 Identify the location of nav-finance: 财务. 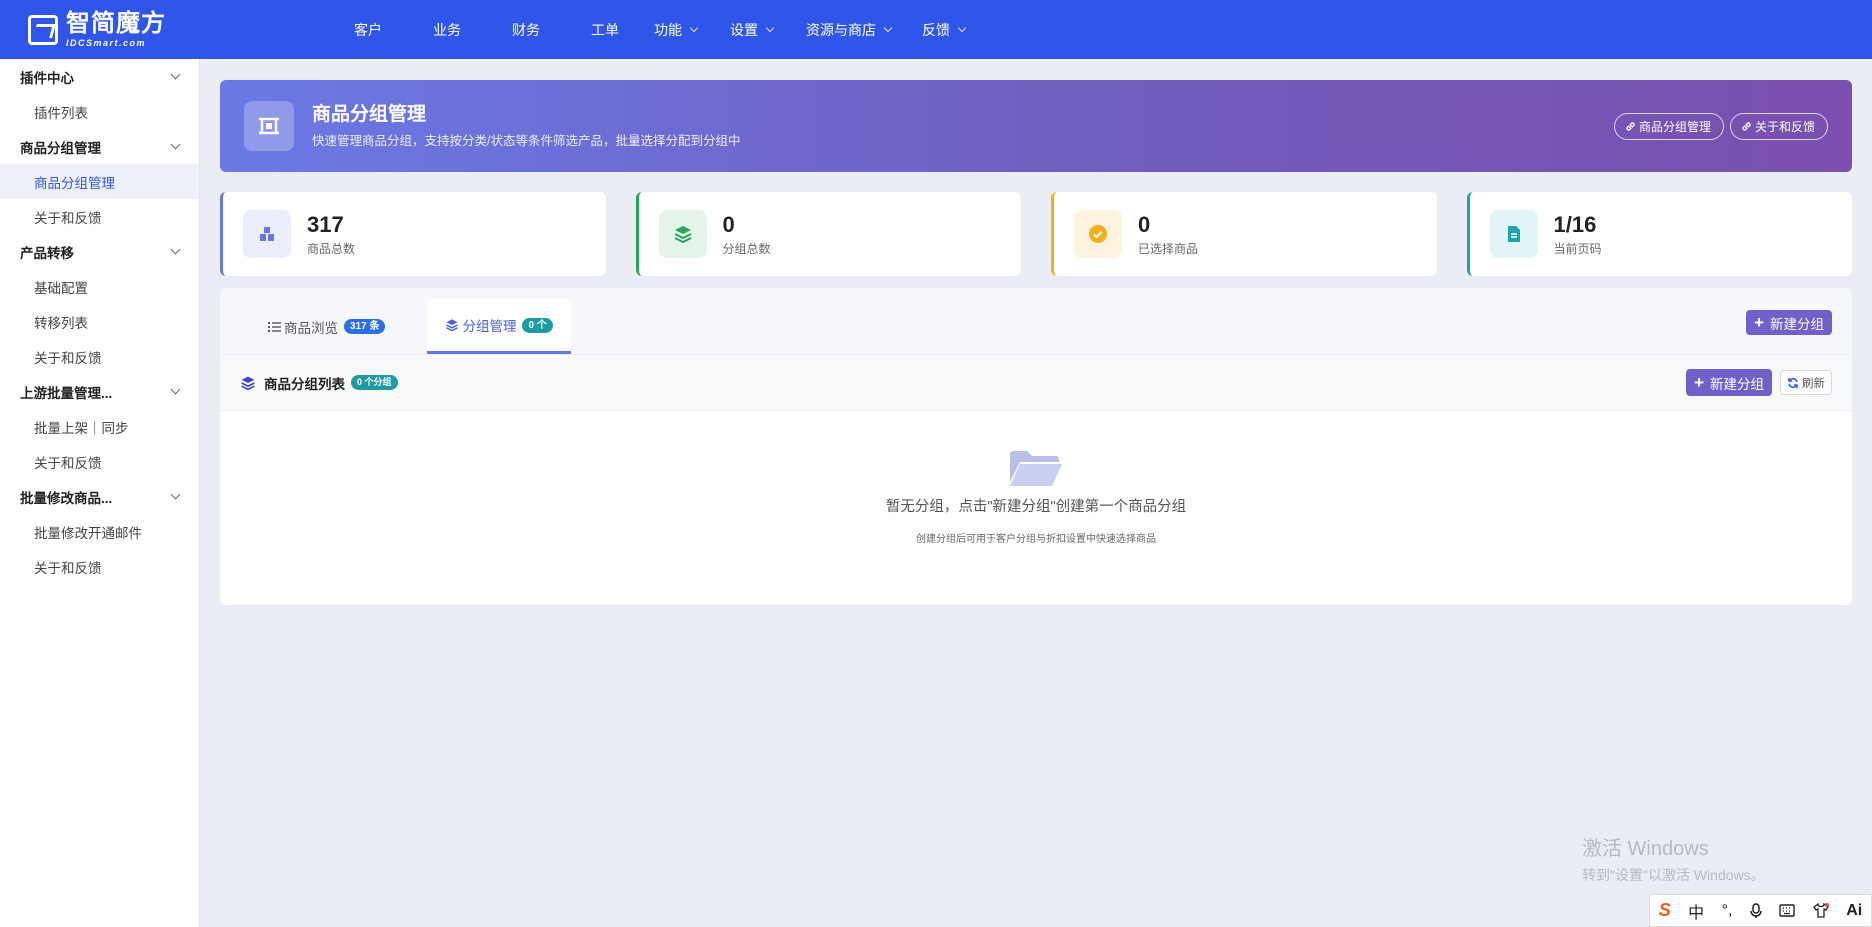
(526, 29).